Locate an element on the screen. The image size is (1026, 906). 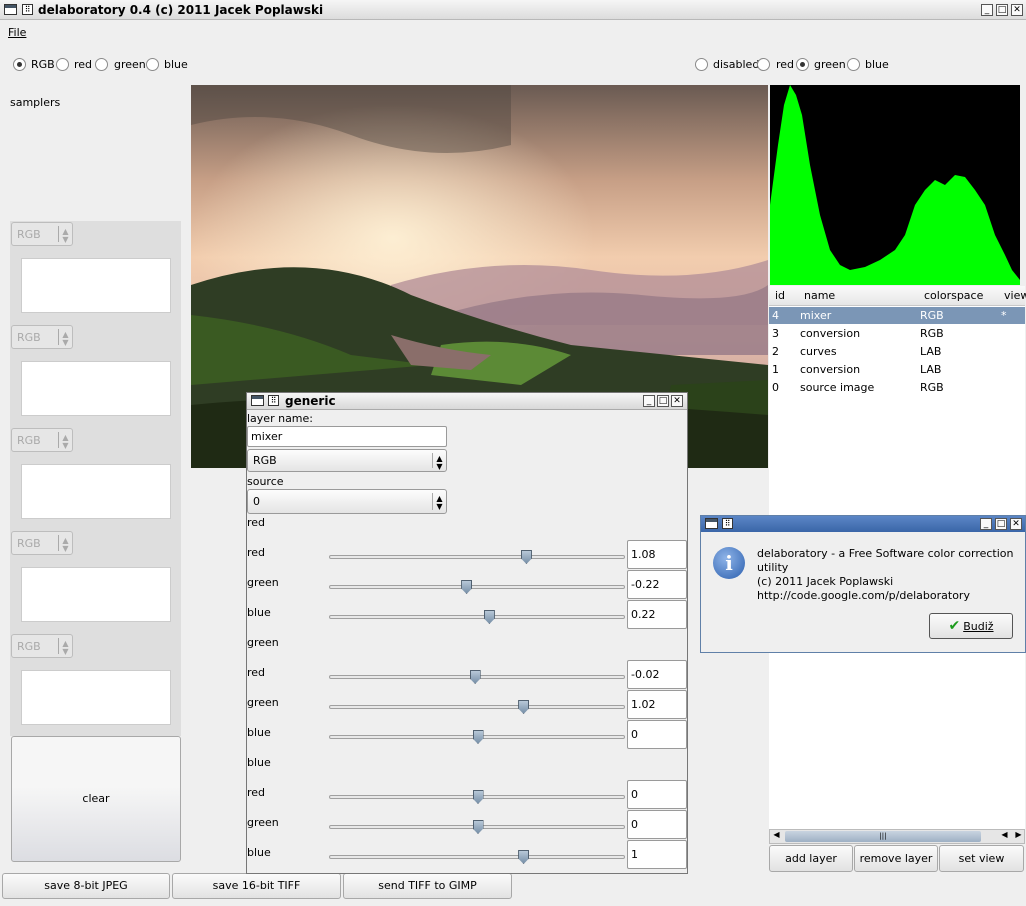
generic-minimize-icon: _ is located at coordinates (649, 401).